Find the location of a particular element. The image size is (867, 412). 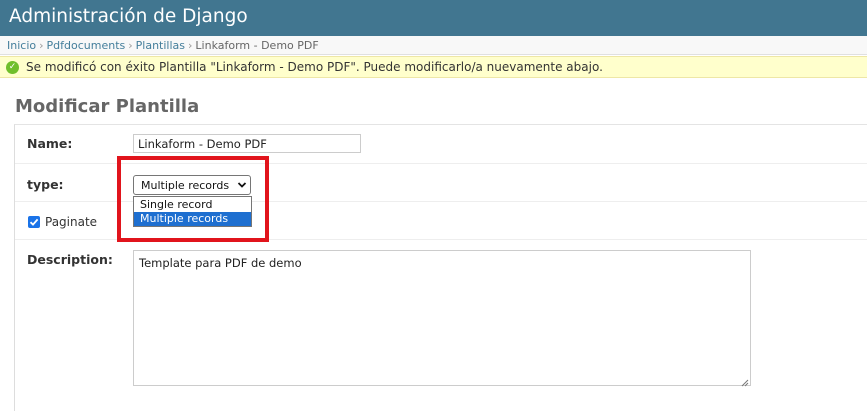

site-title: Administración de Django is located at coordinates (128, 16).